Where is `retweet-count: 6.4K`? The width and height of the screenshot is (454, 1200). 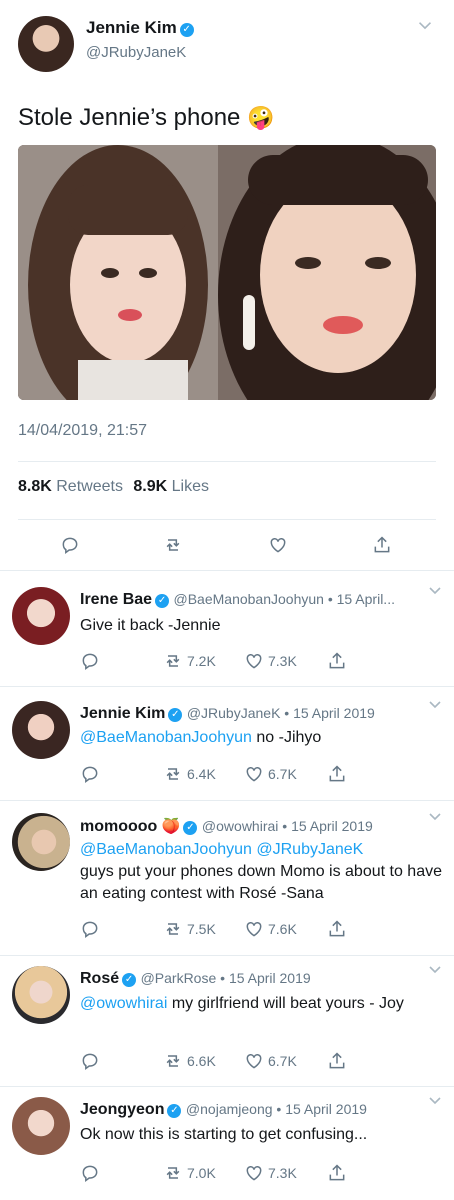
retweet-count: 6.4K is located at coordinates (201, 774).